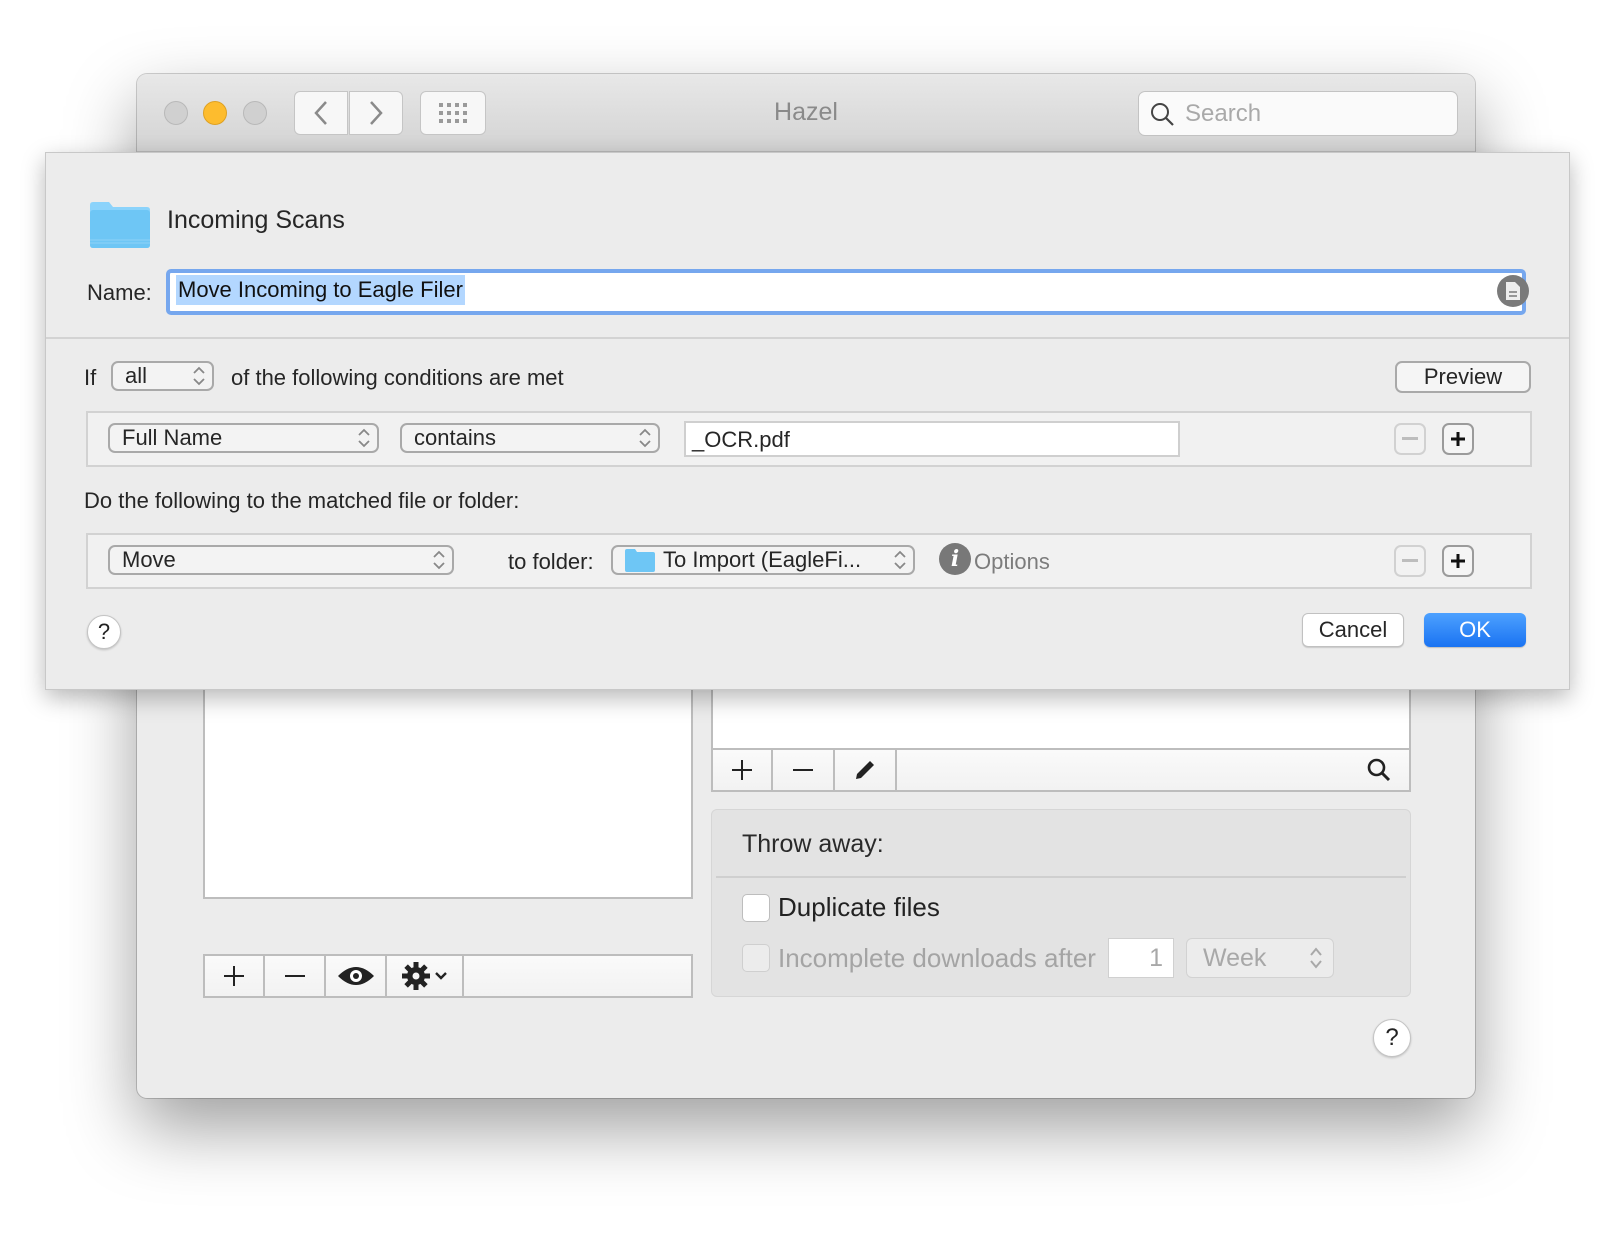 This screenshot has height=1244, width=1614. Describe the element at coordinates (1012, 562) in the screenshot. I see `options-button: Options` at that location.